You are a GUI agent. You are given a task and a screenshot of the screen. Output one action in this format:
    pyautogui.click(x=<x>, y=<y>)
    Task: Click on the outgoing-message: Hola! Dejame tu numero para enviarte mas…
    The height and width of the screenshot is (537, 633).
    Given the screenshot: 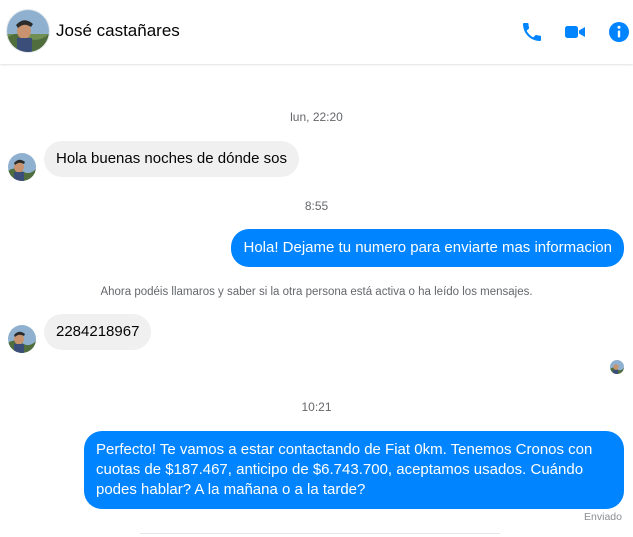 What is the action you would take?
    pyautogui.click(x=427, y=248)
    